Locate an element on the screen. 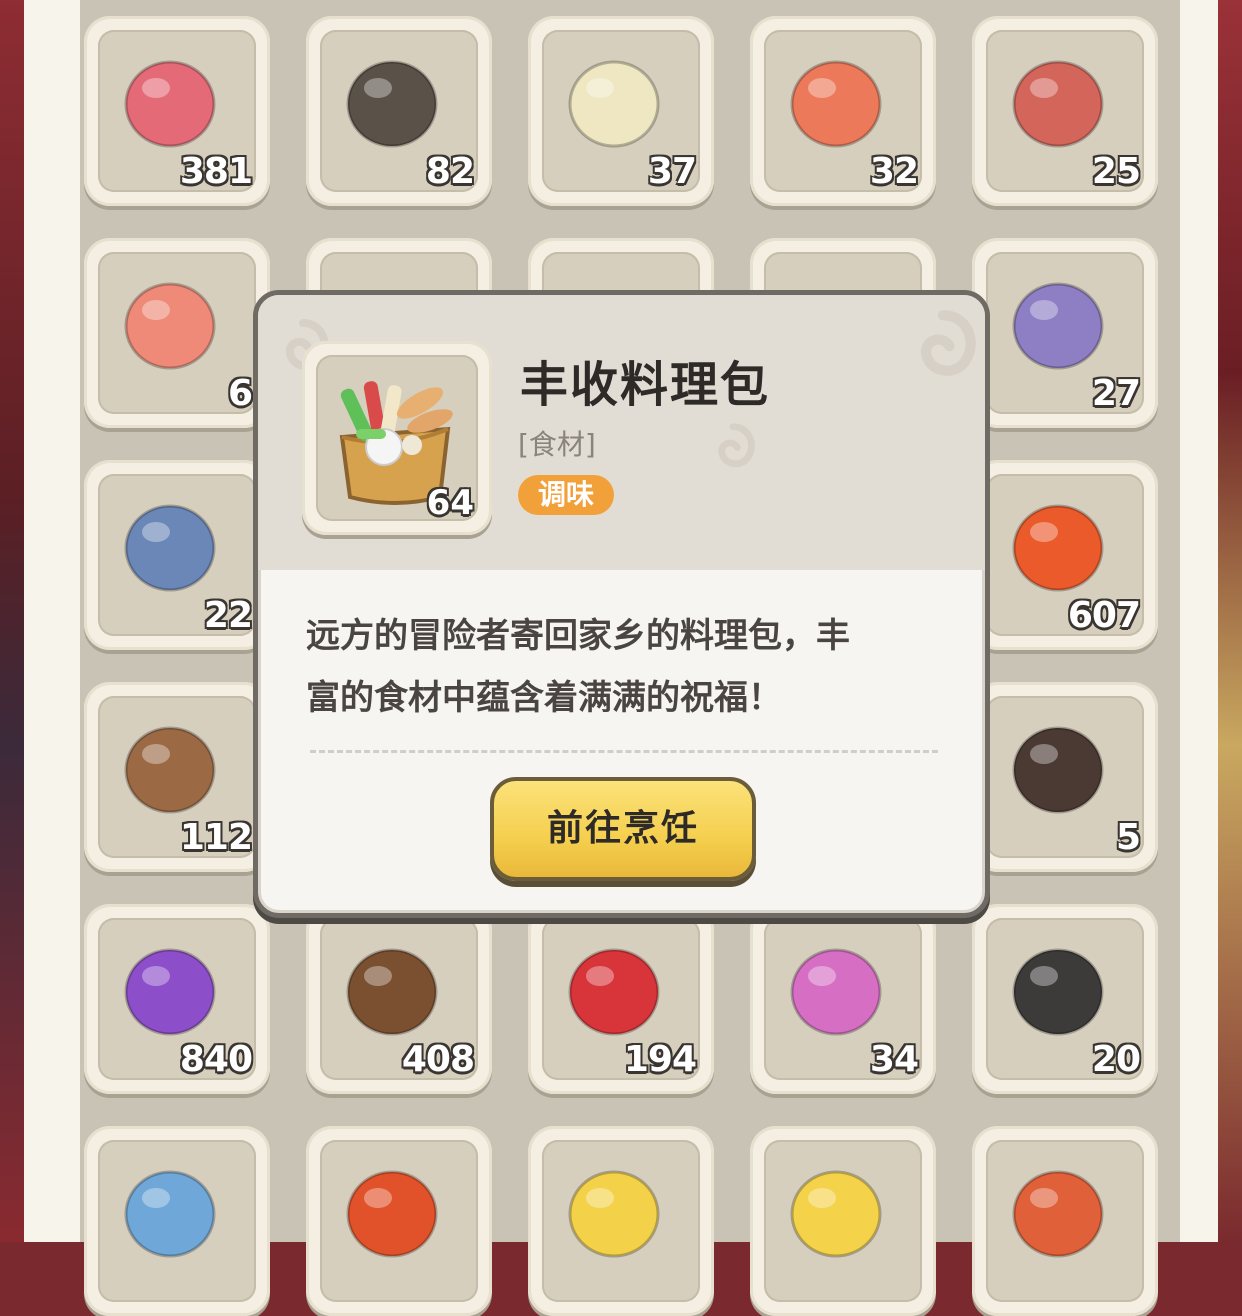  popup-item-count: 64 is located at coordinates (450, 503).